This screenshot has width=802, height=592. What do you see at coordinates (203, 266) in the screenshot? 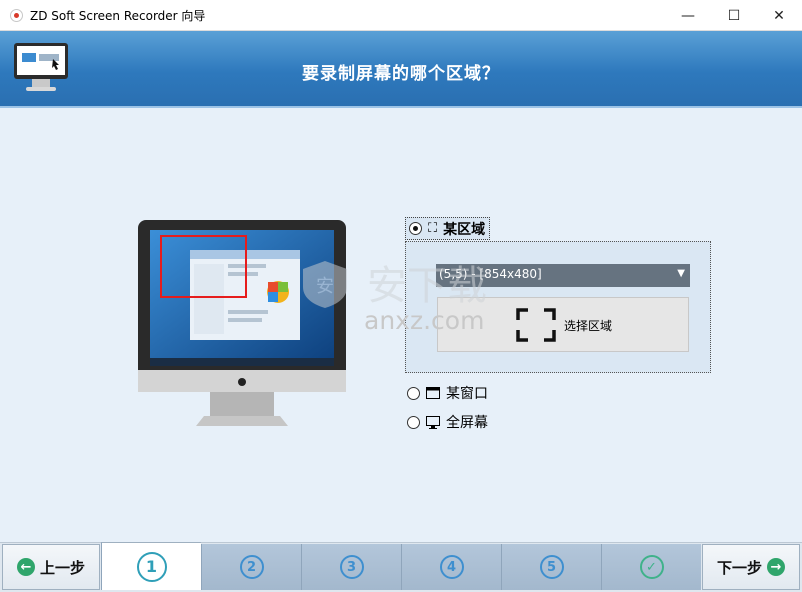
I see `selection-rectangle` at bounding box center [203, 266].